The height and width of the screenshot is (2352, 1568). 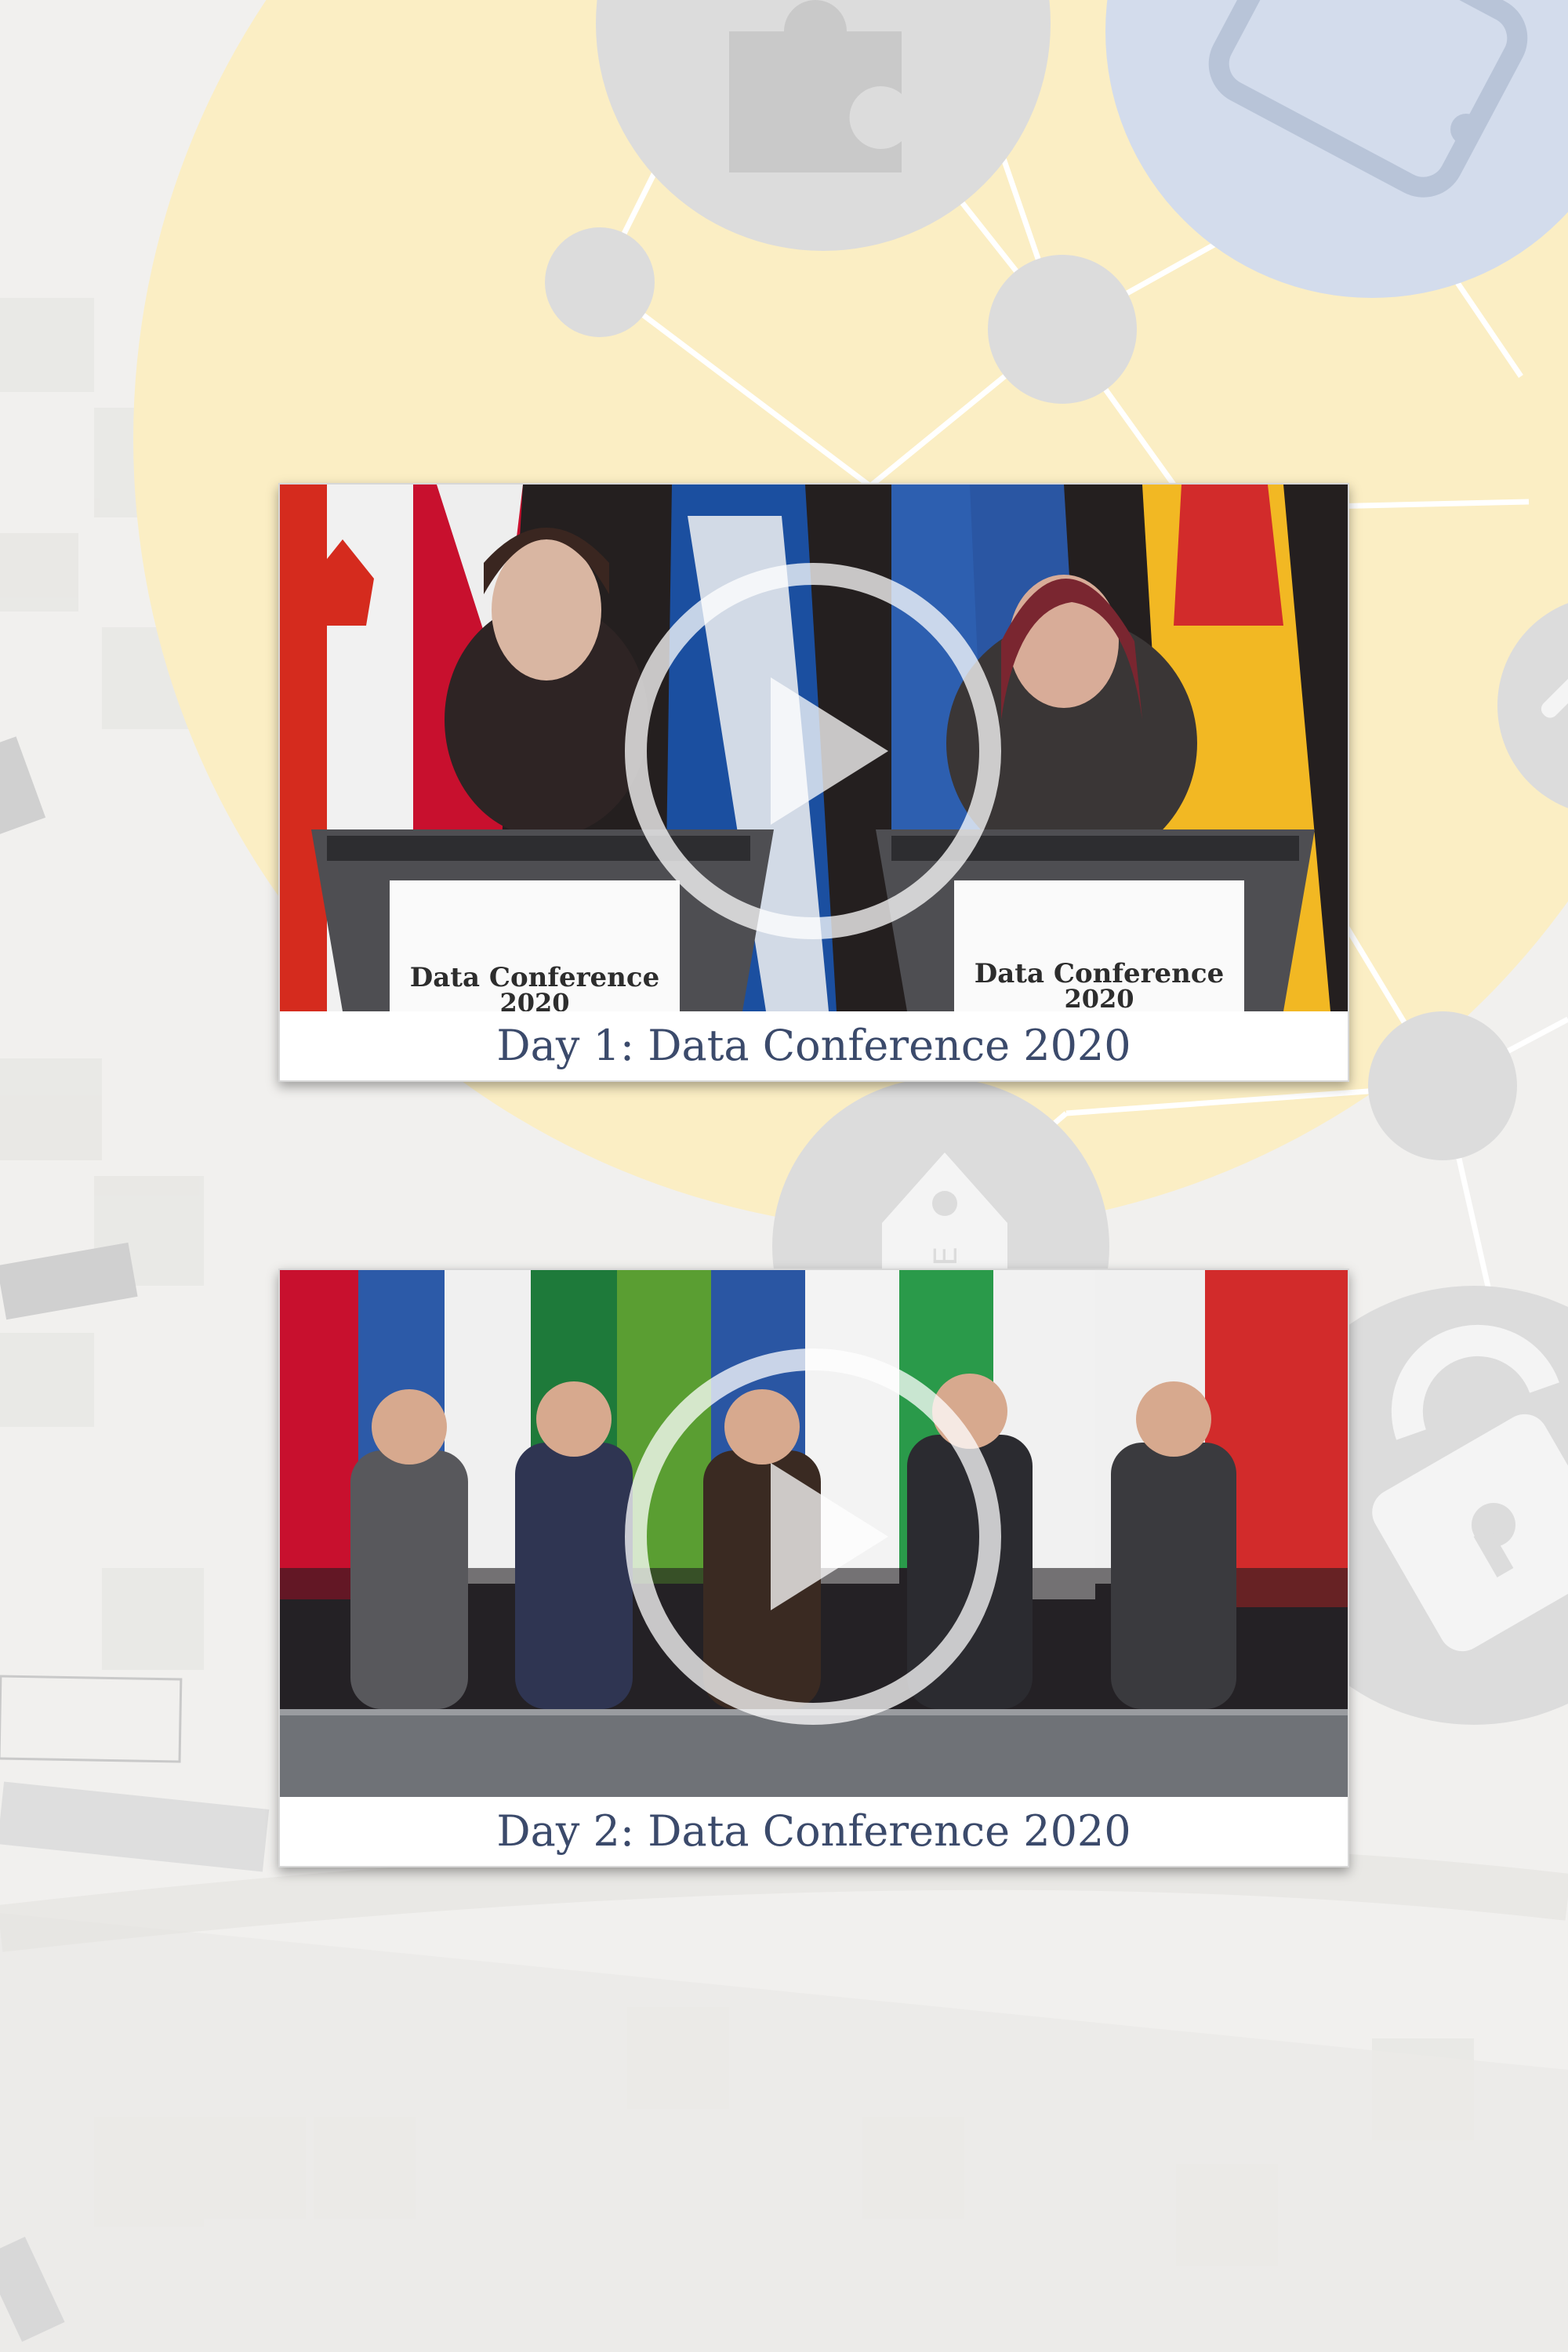 I want to click on podium-left-year: 2020, so click(x=534, y=999).